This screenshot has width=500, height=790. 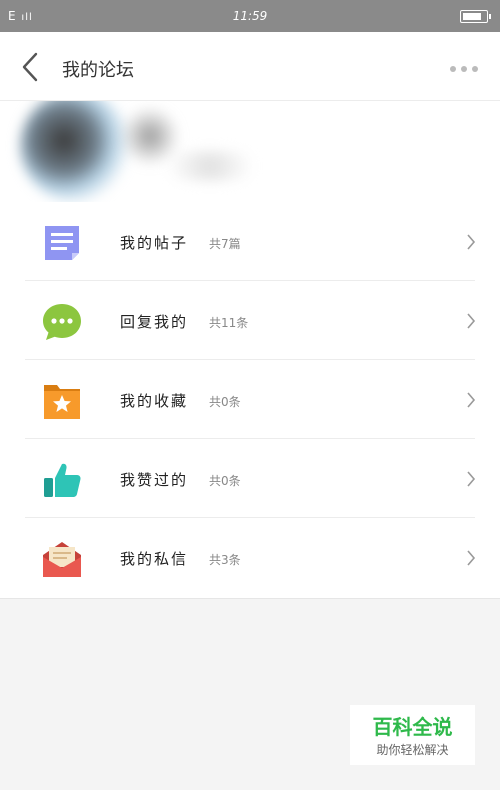 I want to click on menu-label: 我的帖子, so click(x=154, y=243).